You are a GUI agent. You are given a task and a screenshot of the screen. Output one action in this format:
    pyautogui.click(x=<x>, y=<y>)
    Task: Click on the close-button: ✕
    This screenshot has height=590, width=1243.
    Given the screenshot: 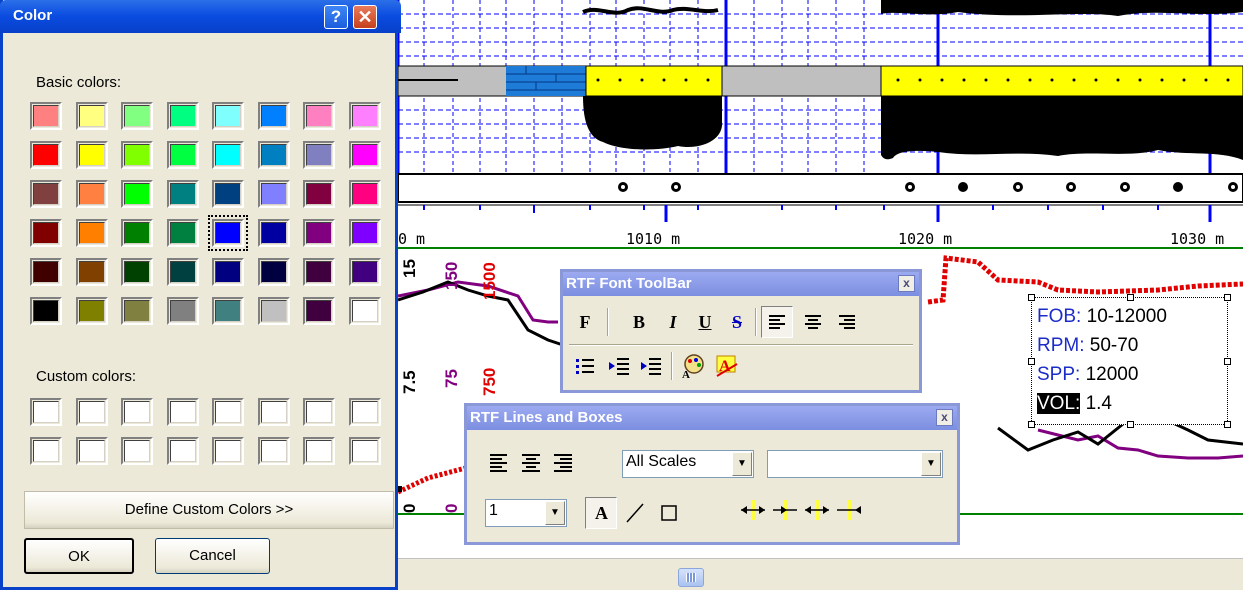 What is the action you would take?
    pyautogui.click(x=365, y=17)
    